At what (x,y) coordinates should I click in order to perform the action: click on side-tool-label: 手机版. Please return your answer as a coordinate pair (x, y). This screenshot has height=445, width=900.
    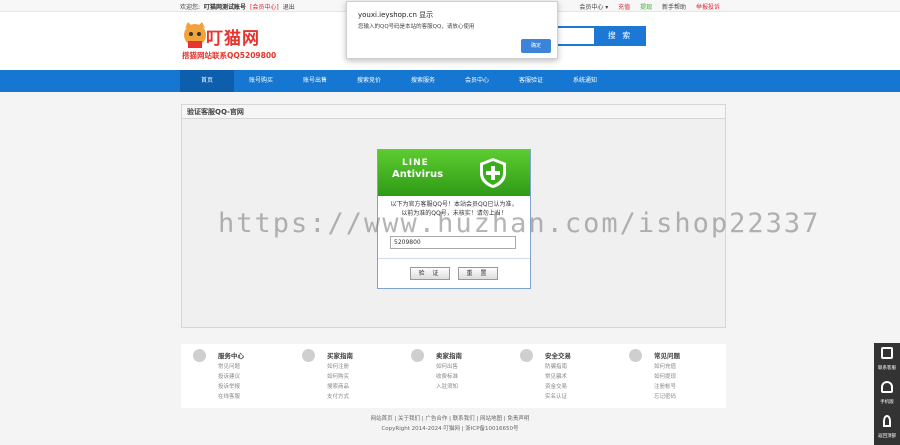
    Looking at the image, I should click on (887, 402).